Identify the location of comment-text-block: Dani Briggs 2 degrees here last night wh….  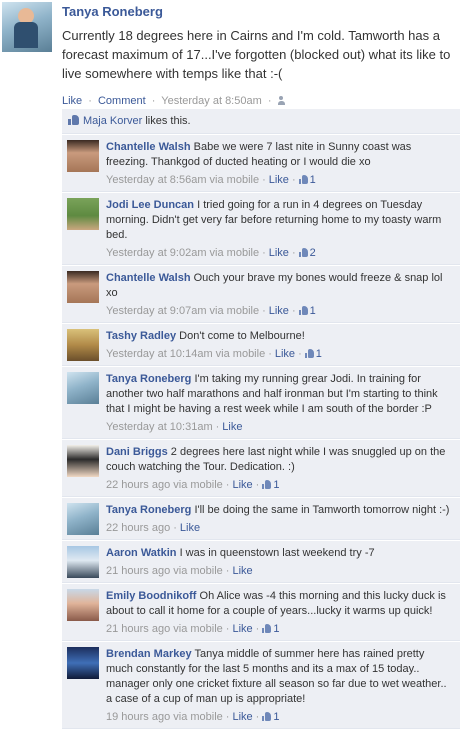
(279, 460).